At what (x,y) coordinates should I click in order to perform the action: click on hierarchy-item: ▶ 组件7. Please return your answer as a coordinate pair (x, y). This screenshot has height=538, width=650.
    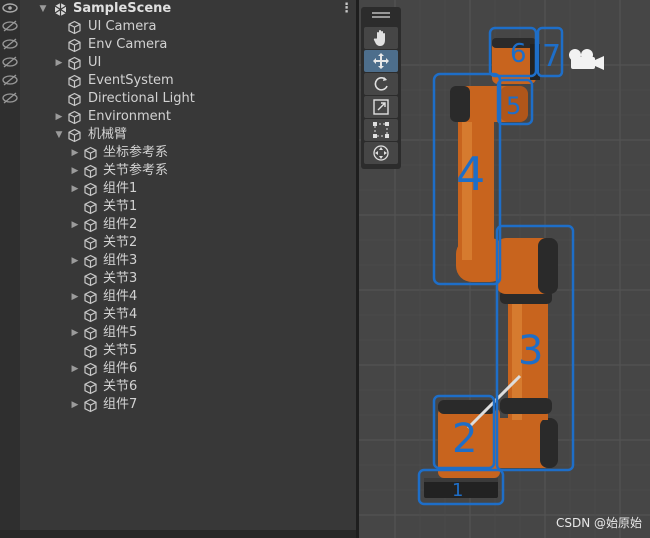
    Looking at the image, I should click on (188, 405).